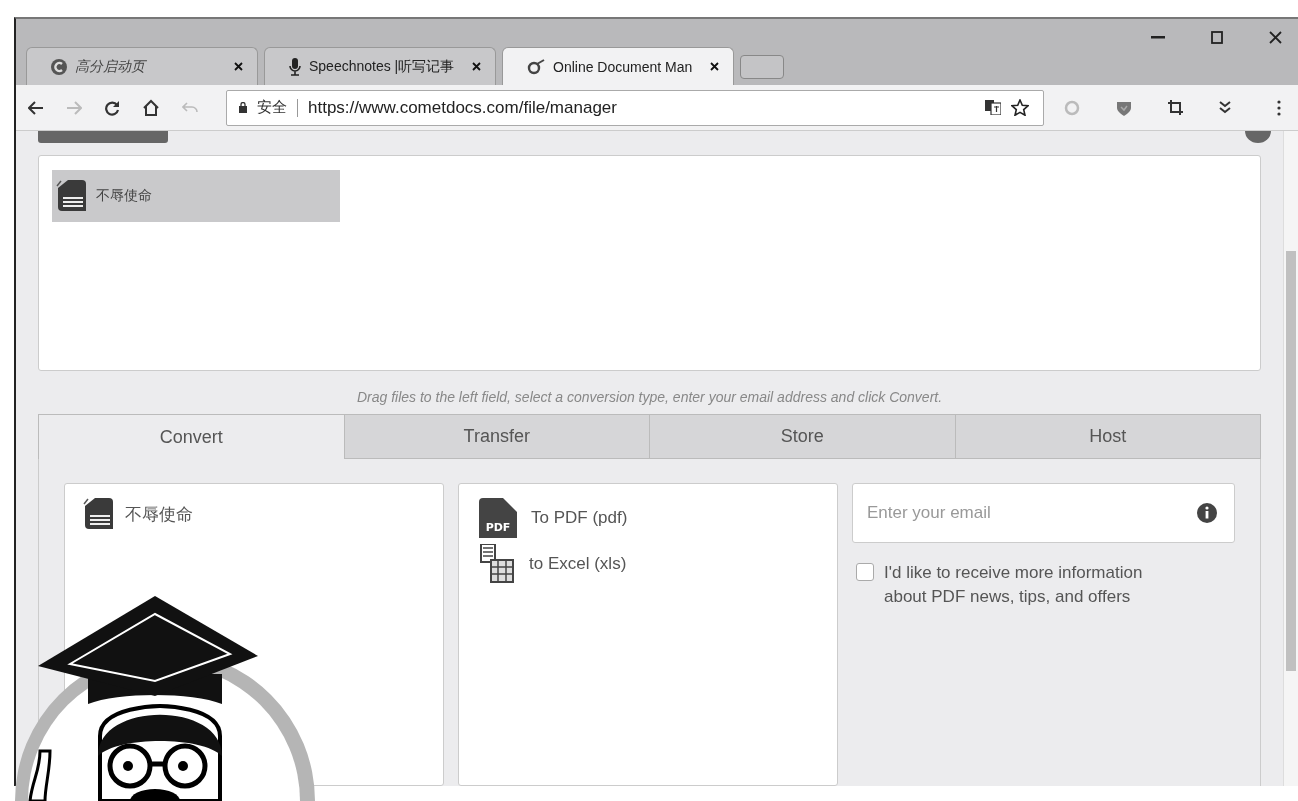 This screenshot has width=1298, height=801. What do you see at coordinates (295, 66) in the screenshot?
I see `microphone-icon` at bounding box center [295, 66].